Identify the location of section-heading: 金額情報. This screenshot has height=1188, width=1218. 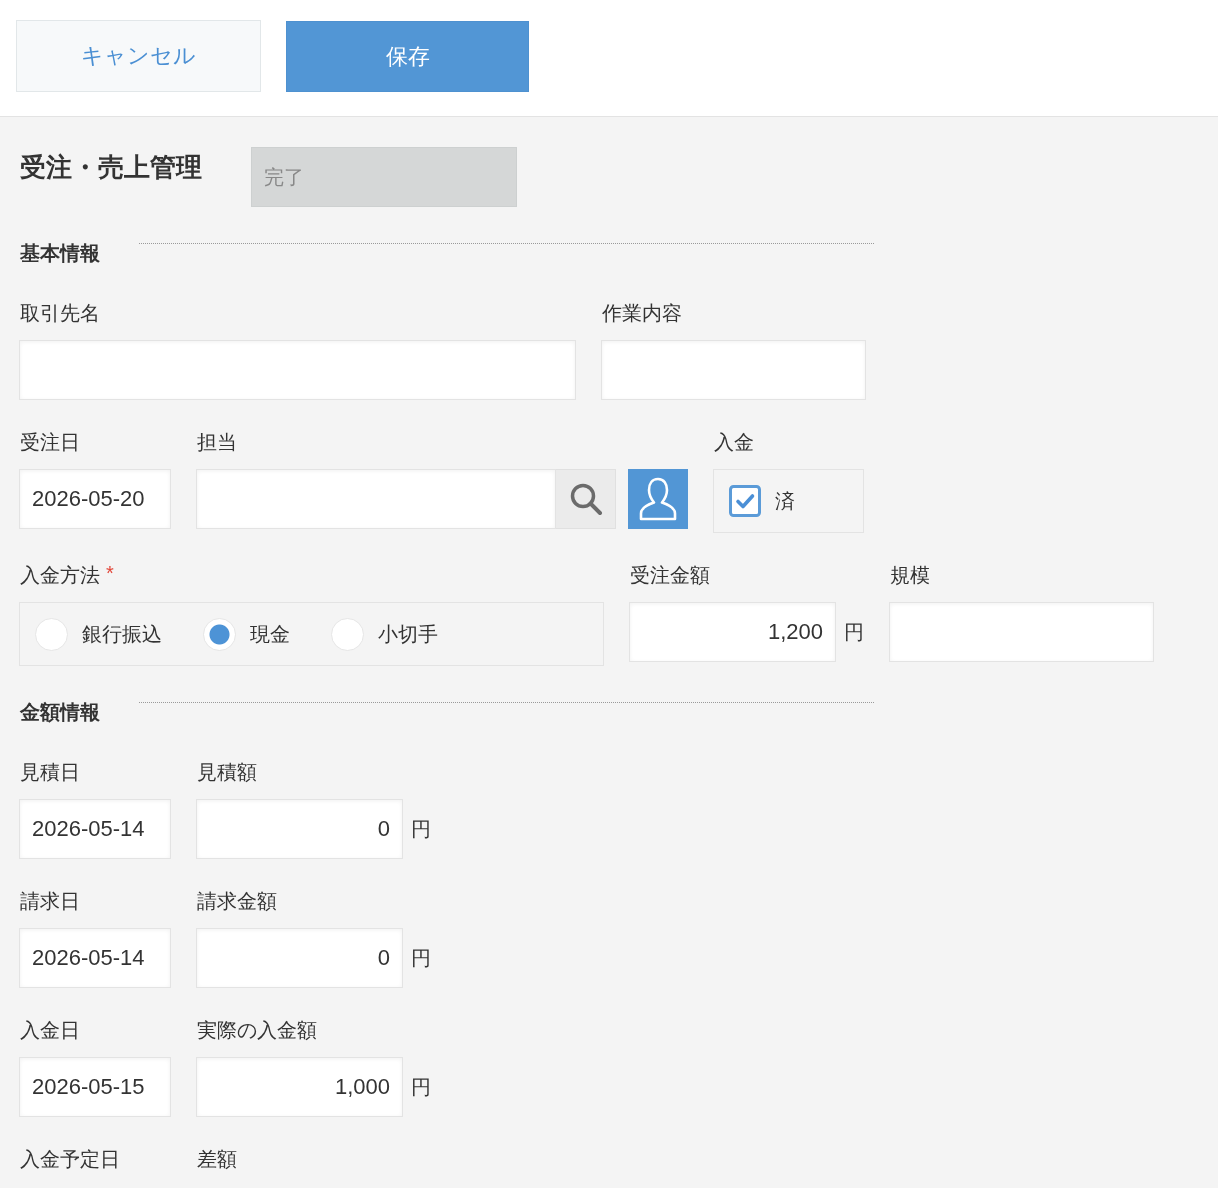
(60, 712).